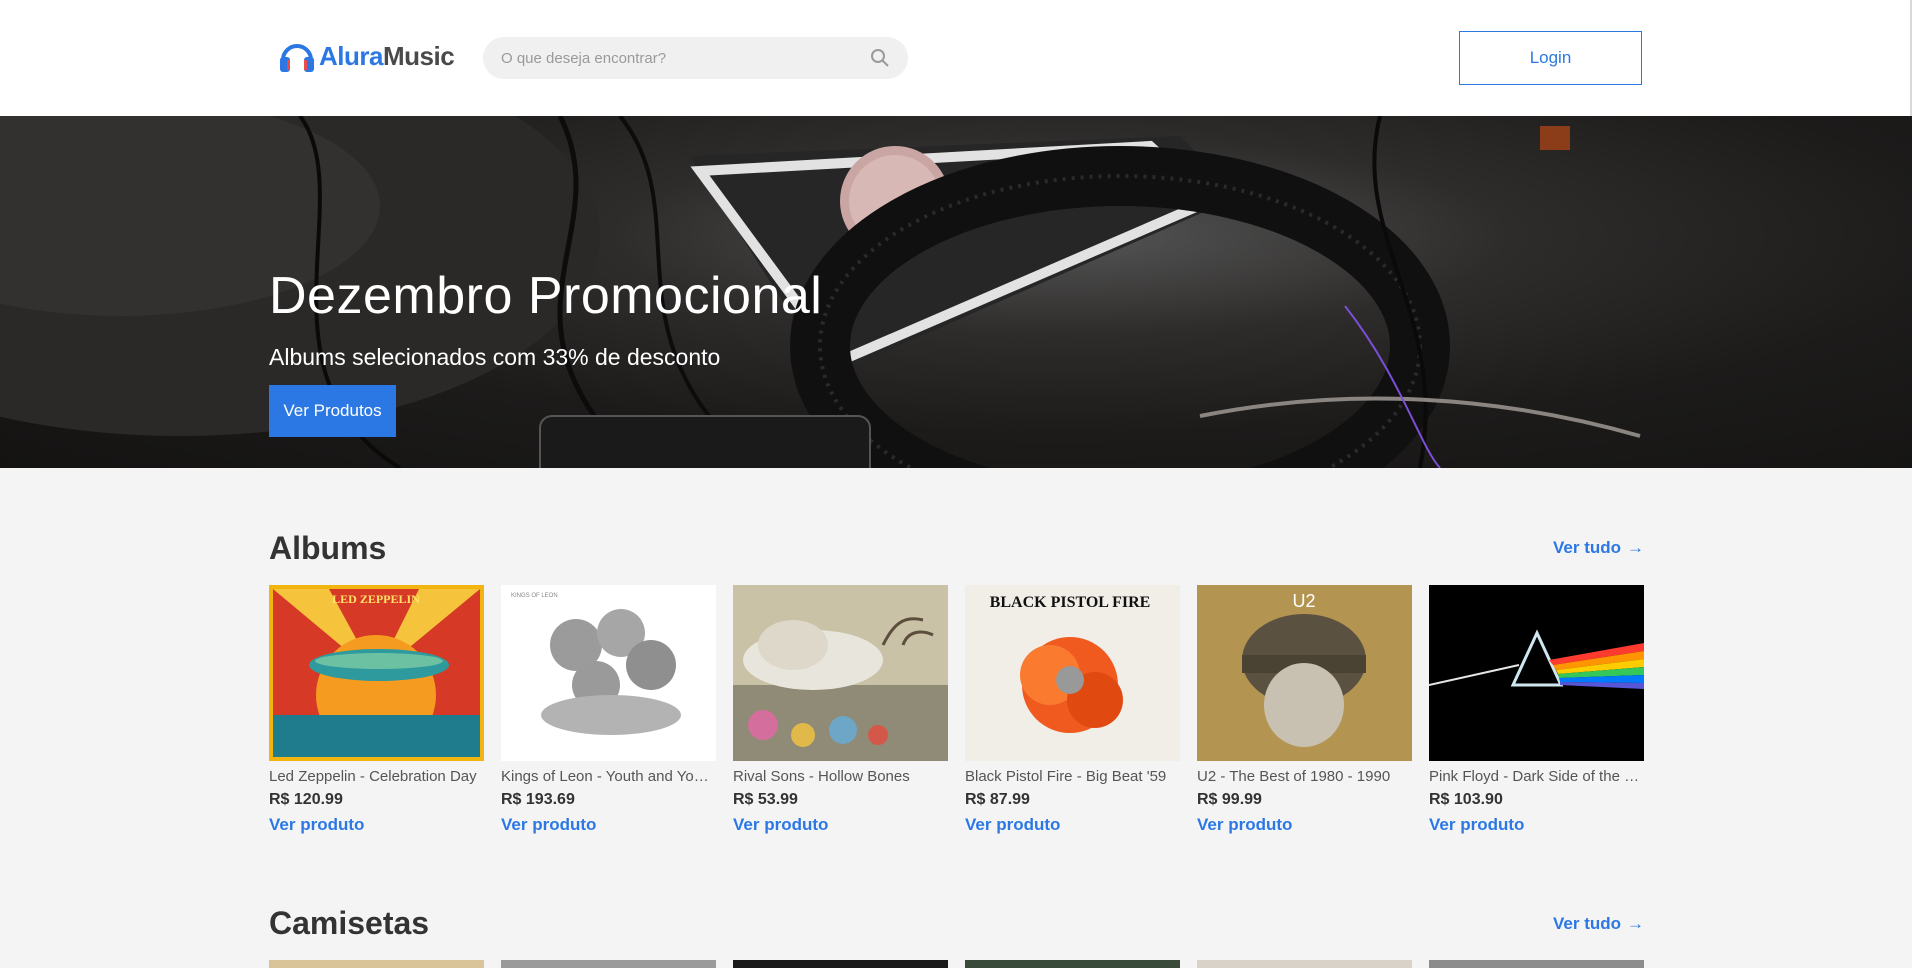 The image size is (1912, 968). I want to click on album-cover: U2, so click(1304, 673).